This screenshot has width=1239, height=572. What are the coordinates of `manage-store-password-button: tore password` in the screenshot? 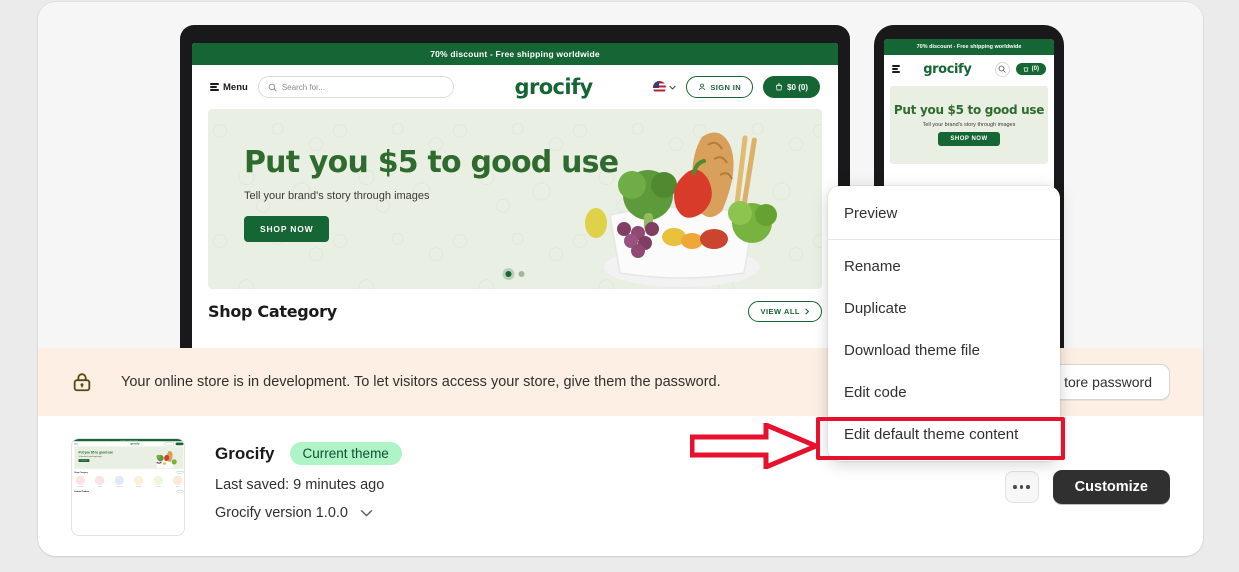 It's located at (1108, 382).